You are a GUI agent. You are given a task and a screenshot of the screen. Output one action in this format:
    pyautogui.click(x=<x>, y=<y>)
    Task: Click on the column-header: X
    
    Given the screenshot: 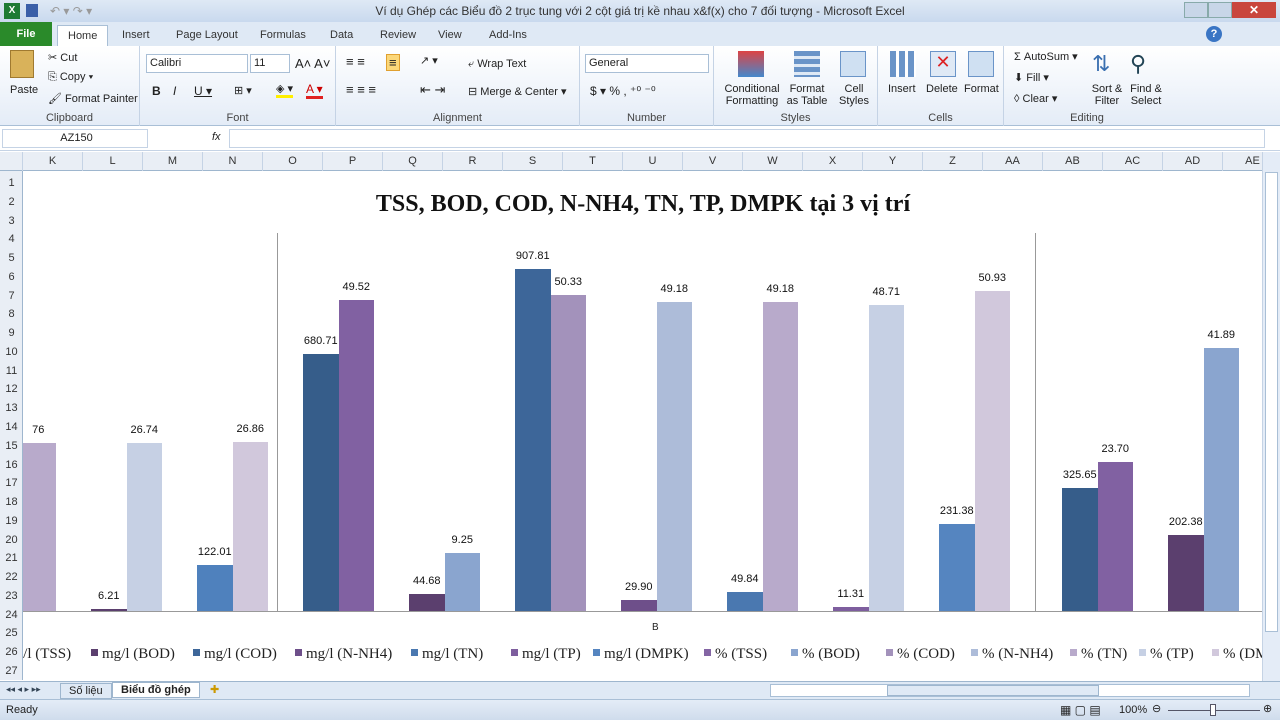 What is the action you would take?
    pyautogui.click(x=833, y=161)
    